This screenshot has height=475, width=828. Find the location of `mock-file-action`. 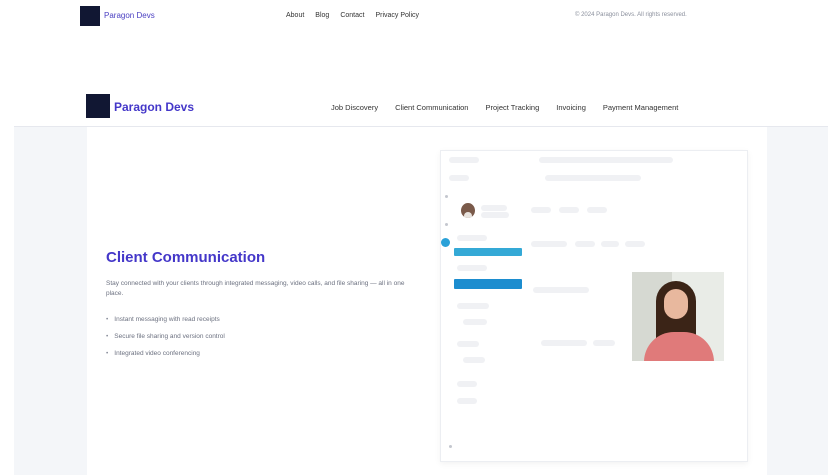

mock-file-action is located at coordinates (604, 343).